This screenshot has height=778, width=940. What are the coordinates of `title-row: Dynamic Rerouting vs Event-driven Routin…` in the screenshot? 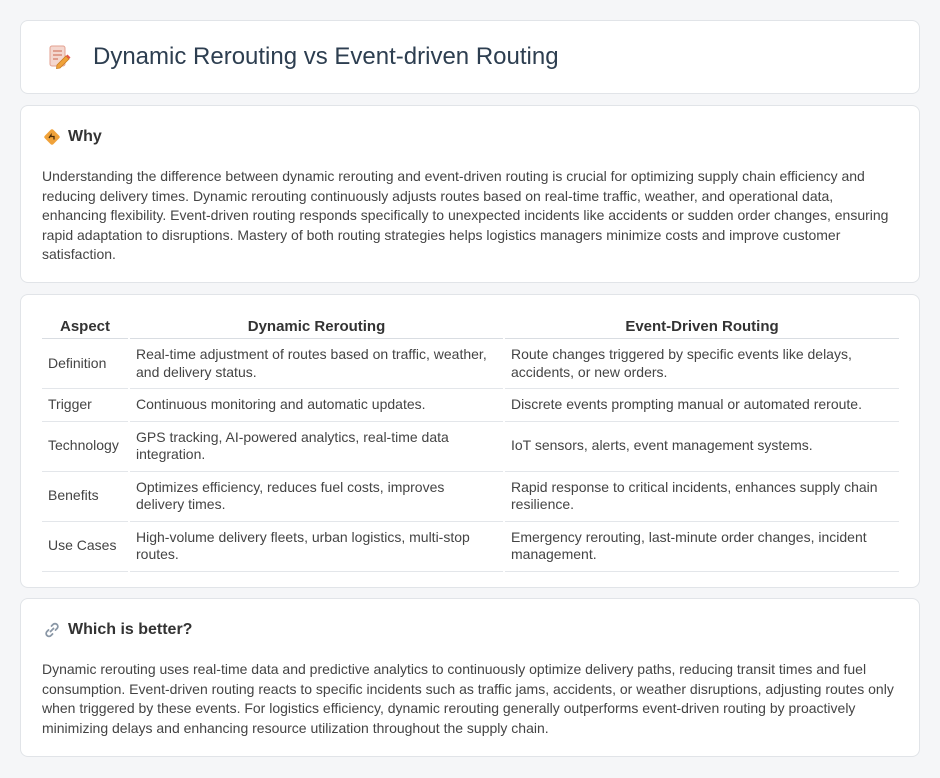 It's located at (302, 57).